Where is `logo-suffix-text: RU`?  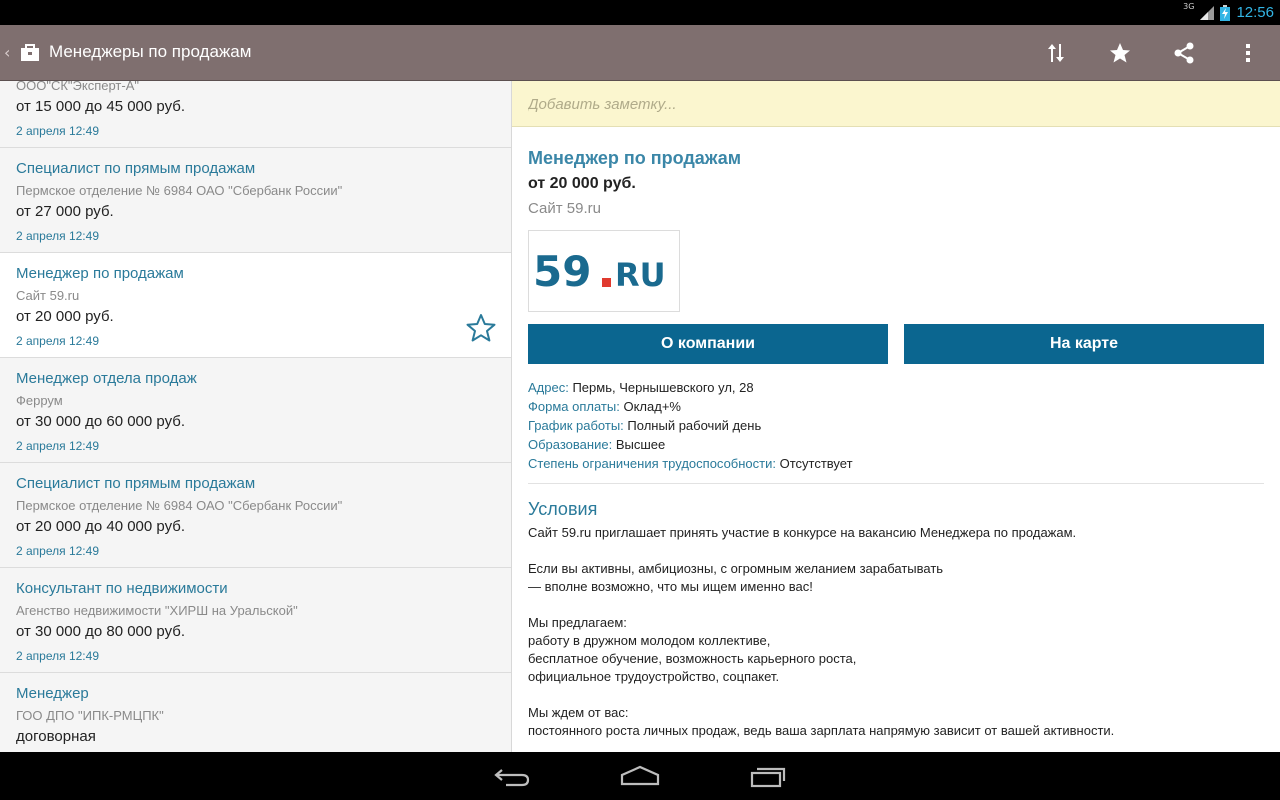
logo-suffix-text: RU is located at coordinates (640, 275).